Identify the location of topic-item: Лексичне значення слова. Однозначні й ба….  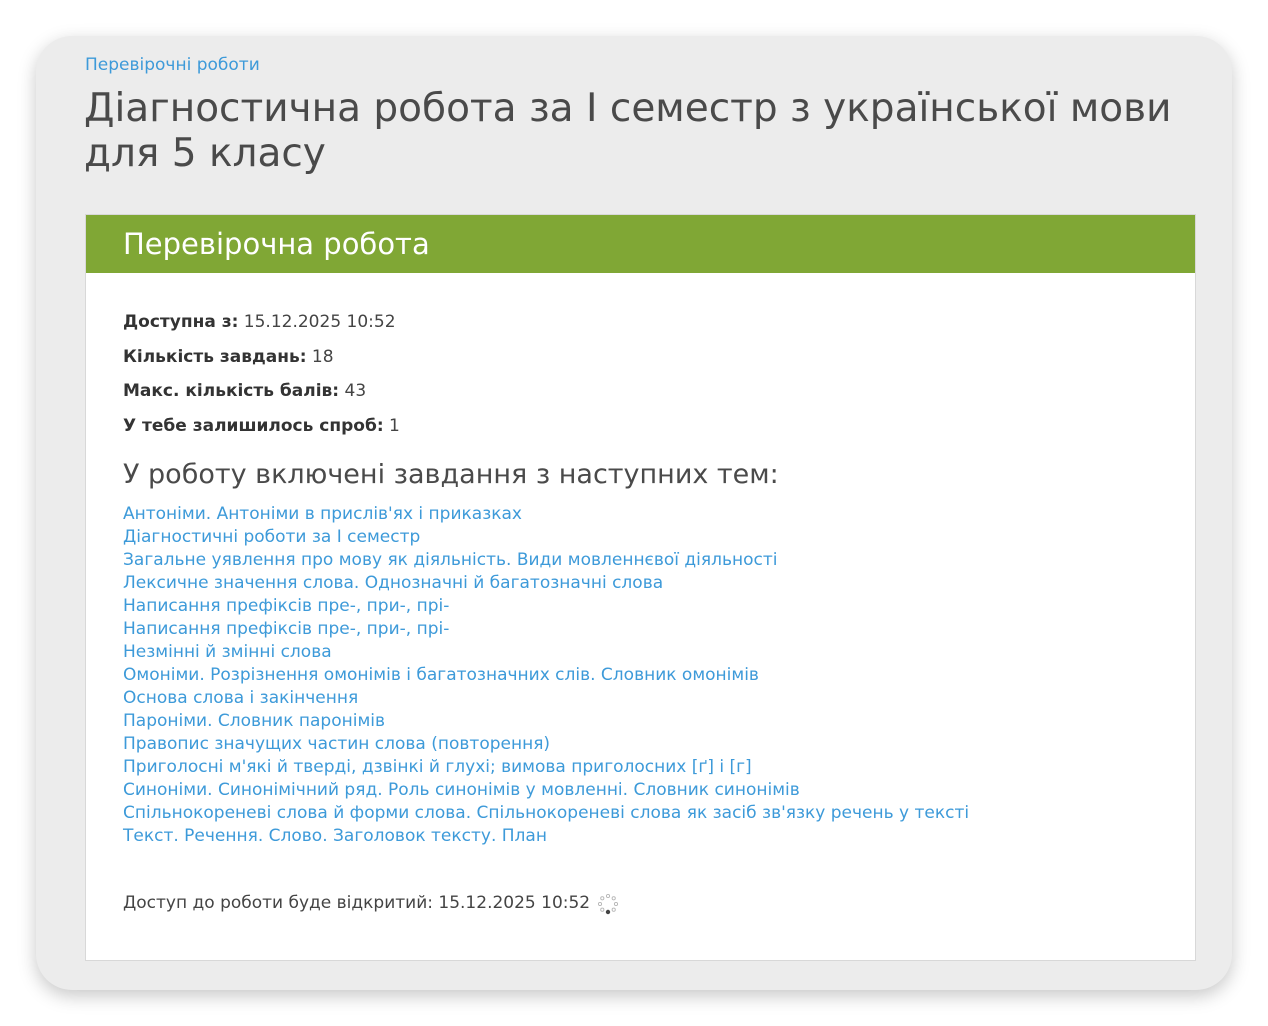
(546, 583).